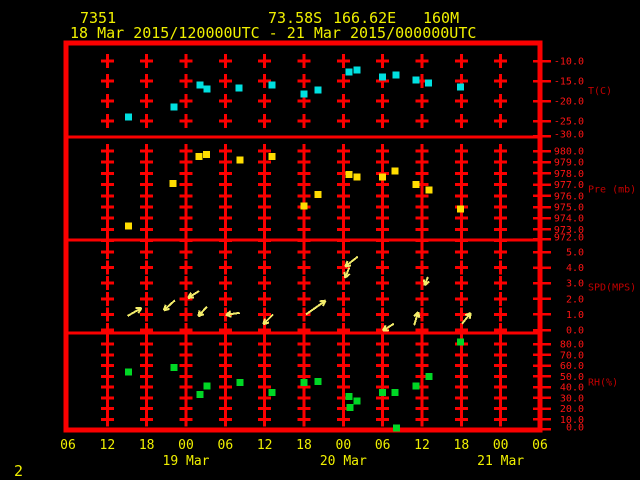 Image resolution: width=640 pixels, height=480 pixels. What do you see at coordinates (572, 345) in the screenshot?
I see `y-tick-label: 80.0` at bounding box center [572, 345].